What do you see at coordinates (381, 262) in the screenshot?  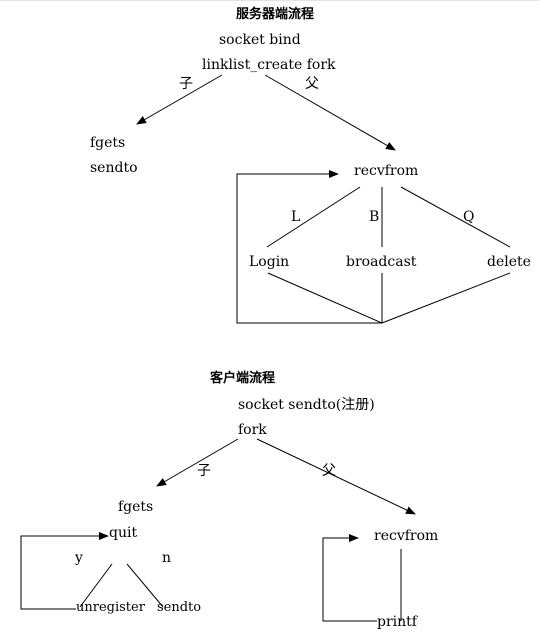 I see `server-broadcast: broadcast` at bounding box center [381, 262].